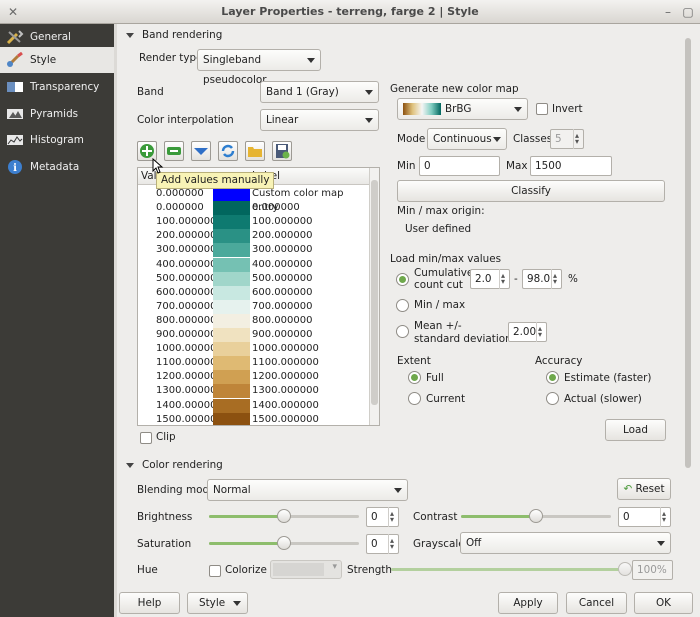 The height and width of the screenshot is (617, 700). What do you see at coordinates (149, 603) in the screenshot?
I see `help-button: Help` at bounding box center [149, 603].